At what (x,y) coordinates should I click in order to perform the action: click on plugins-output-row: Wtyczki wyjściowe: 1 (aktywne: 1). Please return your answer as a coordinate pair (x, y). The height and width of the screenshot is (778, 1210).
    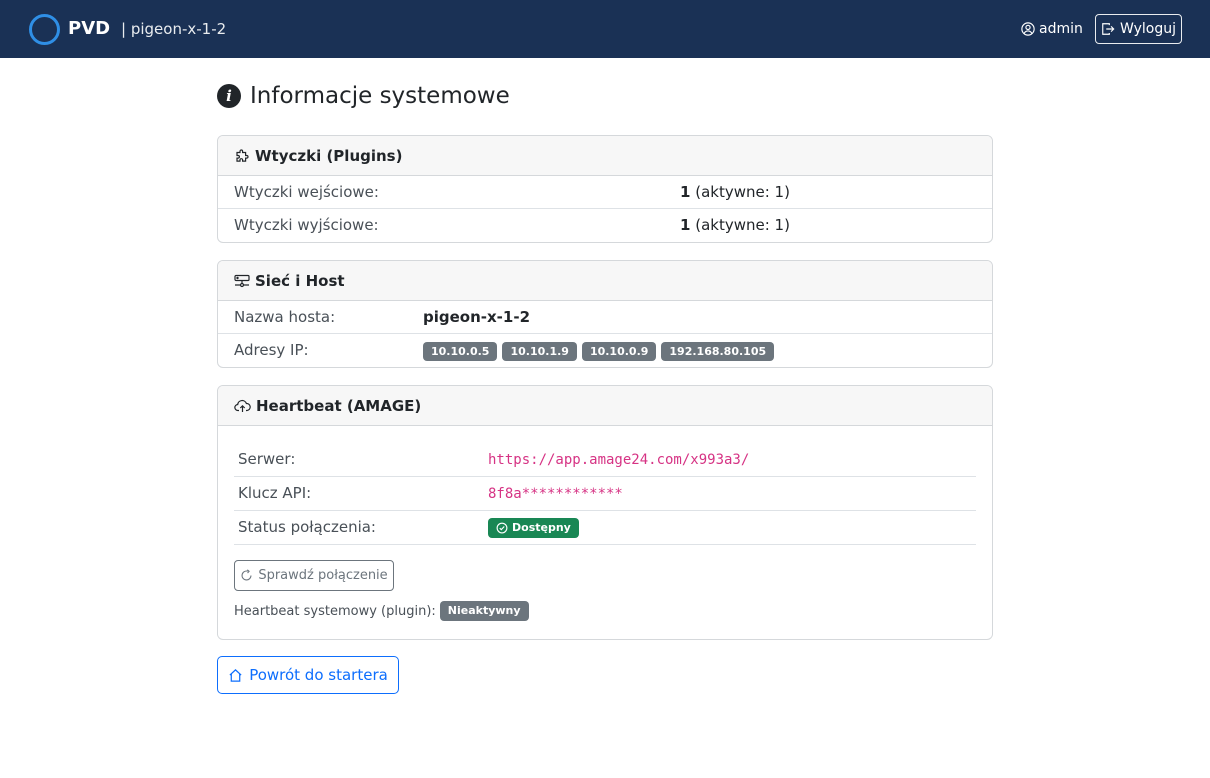
    Looking at the image, I should click on (605, 225).